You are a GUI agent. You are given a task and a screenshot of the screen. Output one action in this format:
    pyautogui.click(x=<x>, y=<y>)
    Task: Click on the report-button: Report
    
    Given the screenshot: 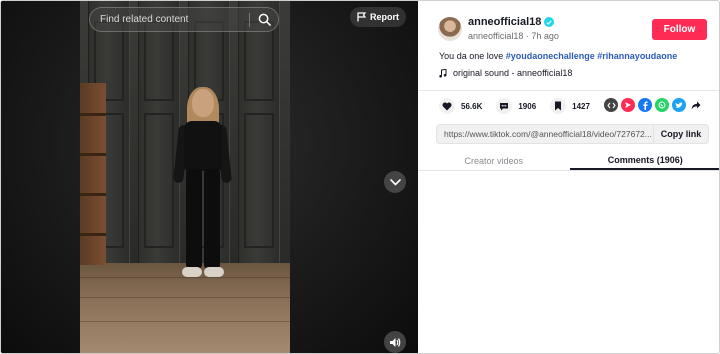 What is the action you would take?
    pyautogui.click(x=378, y=17)
    